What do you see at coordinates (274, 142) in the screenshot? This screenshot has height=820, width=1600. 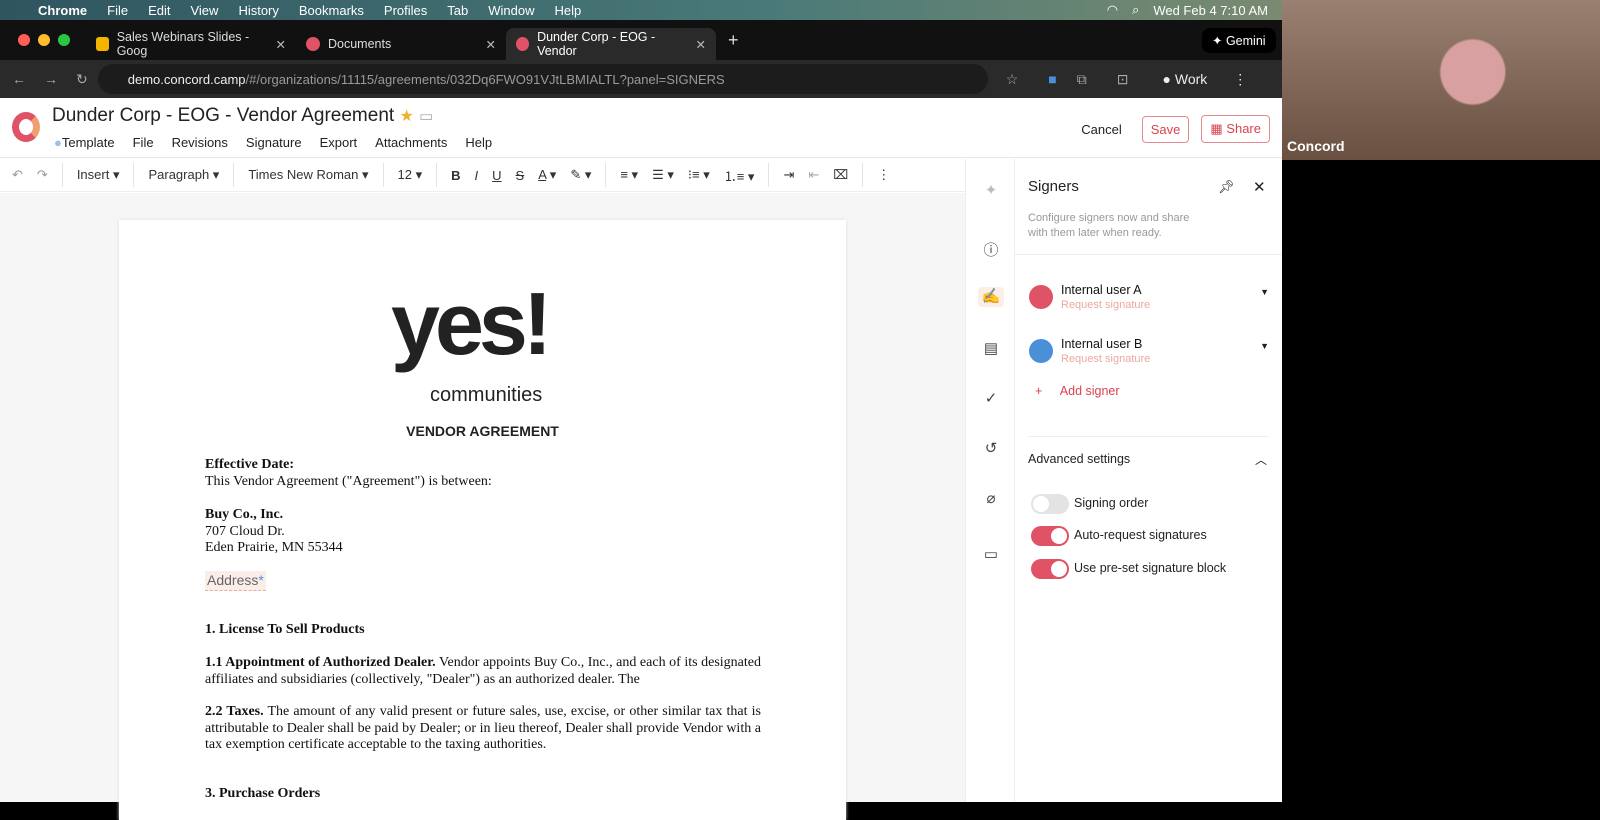 I see `menu-signature: Signature` at bounding box center [274, 142].